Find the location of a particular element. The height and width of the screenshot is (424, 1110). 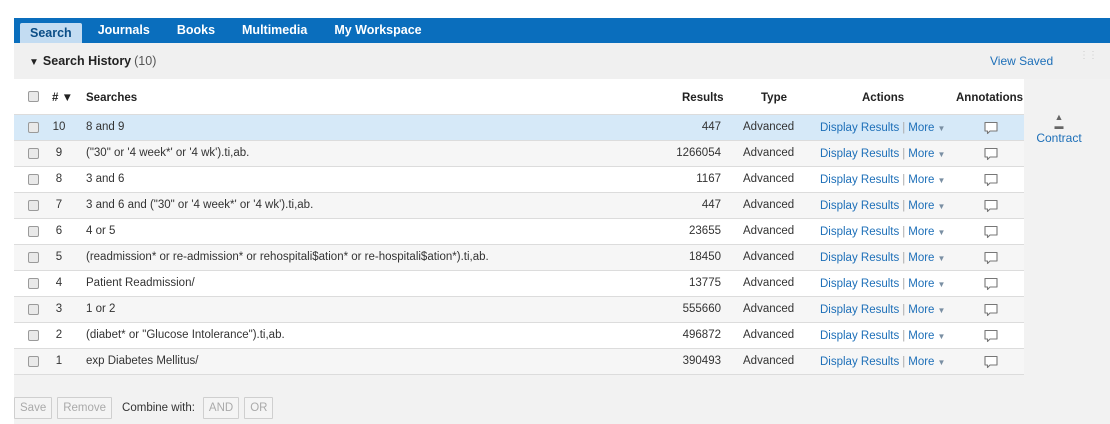

select-all-checkbox is located at coordinates (33, 96).